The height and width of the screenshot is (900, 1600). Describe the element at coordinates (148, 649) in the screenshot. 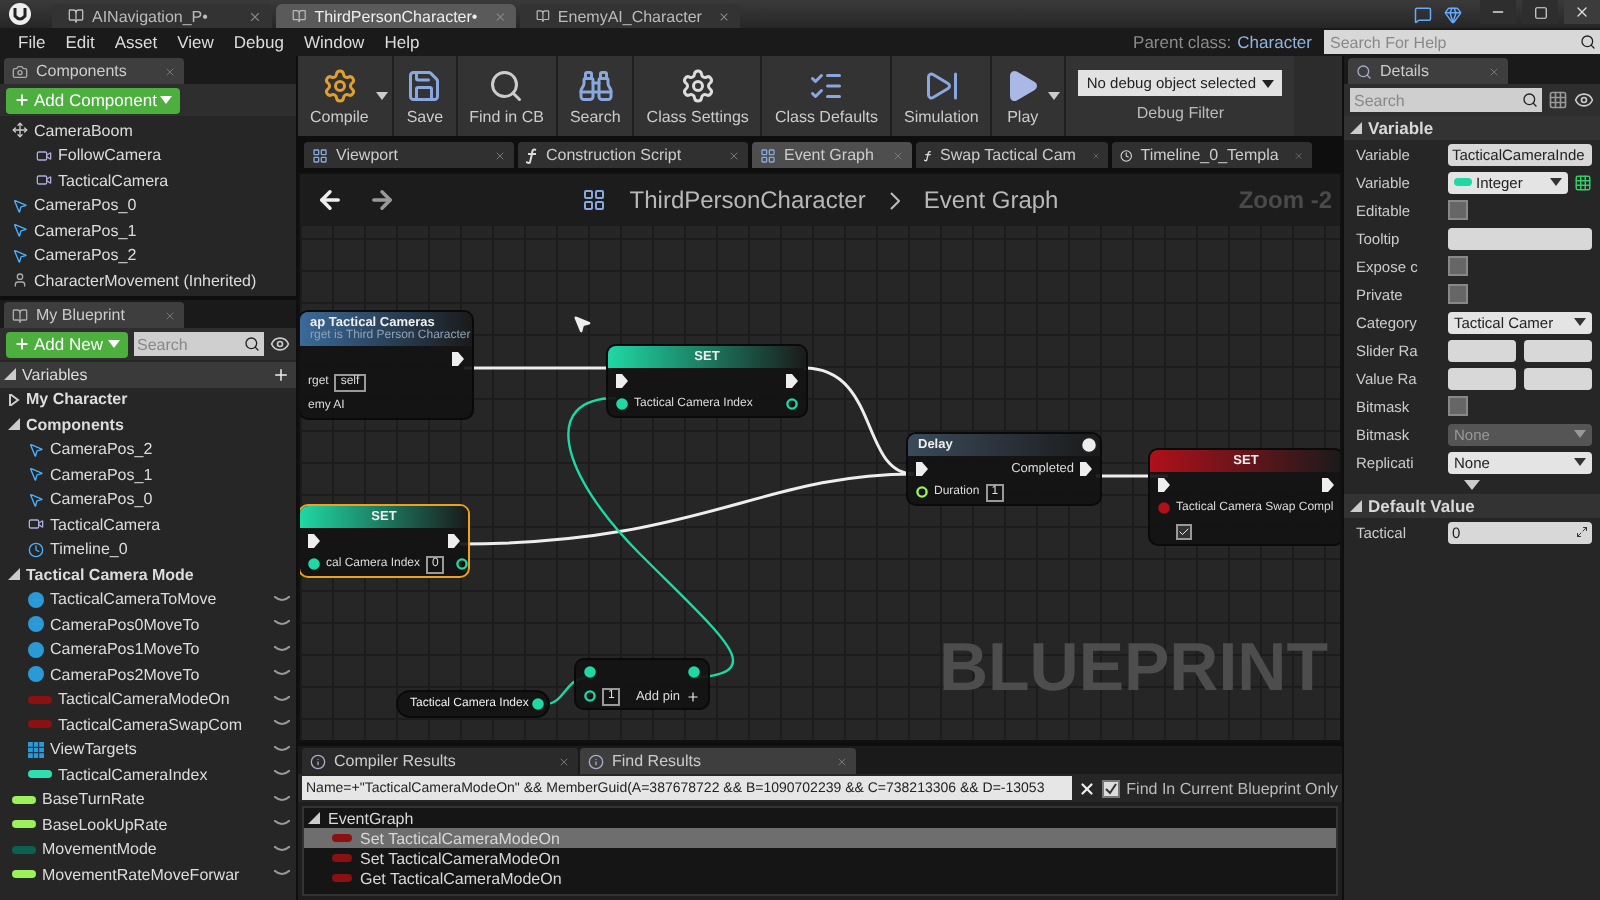

I see `variable-item: CameraPos1MoveTo` at that location.